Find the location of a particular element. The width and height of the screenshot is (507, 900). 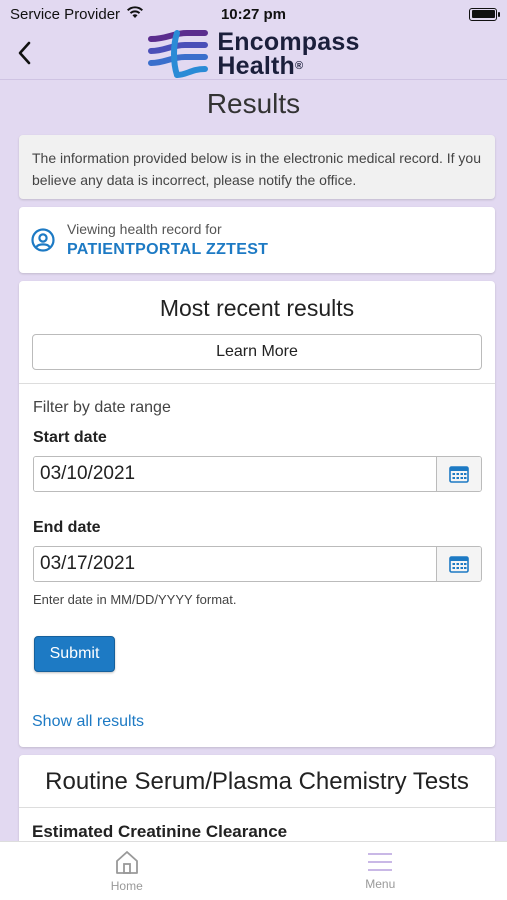

viewing-label: Viewing health record for is located at coordinates (144, 229).